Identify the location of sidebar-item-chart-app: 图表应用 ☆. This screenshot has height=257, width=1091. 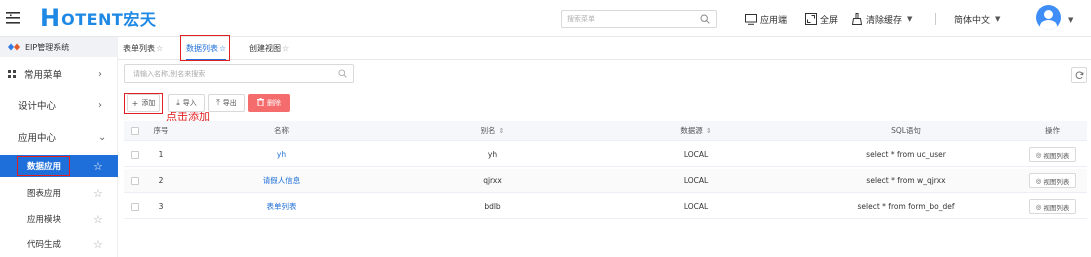
(59, 193).